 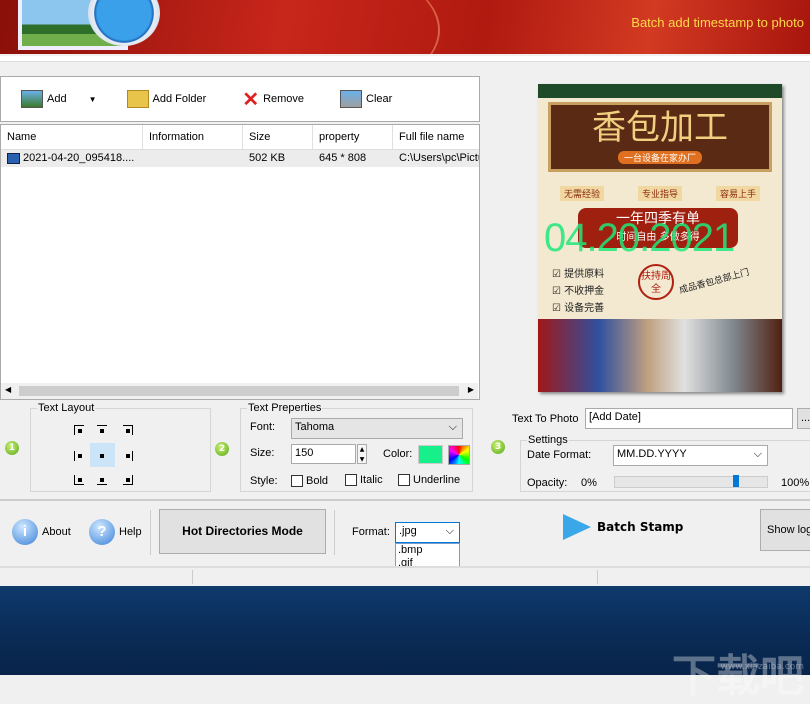 What do you see at coordinates (193, 137) in the screenshot?
I see `column-information: Information` at bounding box center [193, 137].